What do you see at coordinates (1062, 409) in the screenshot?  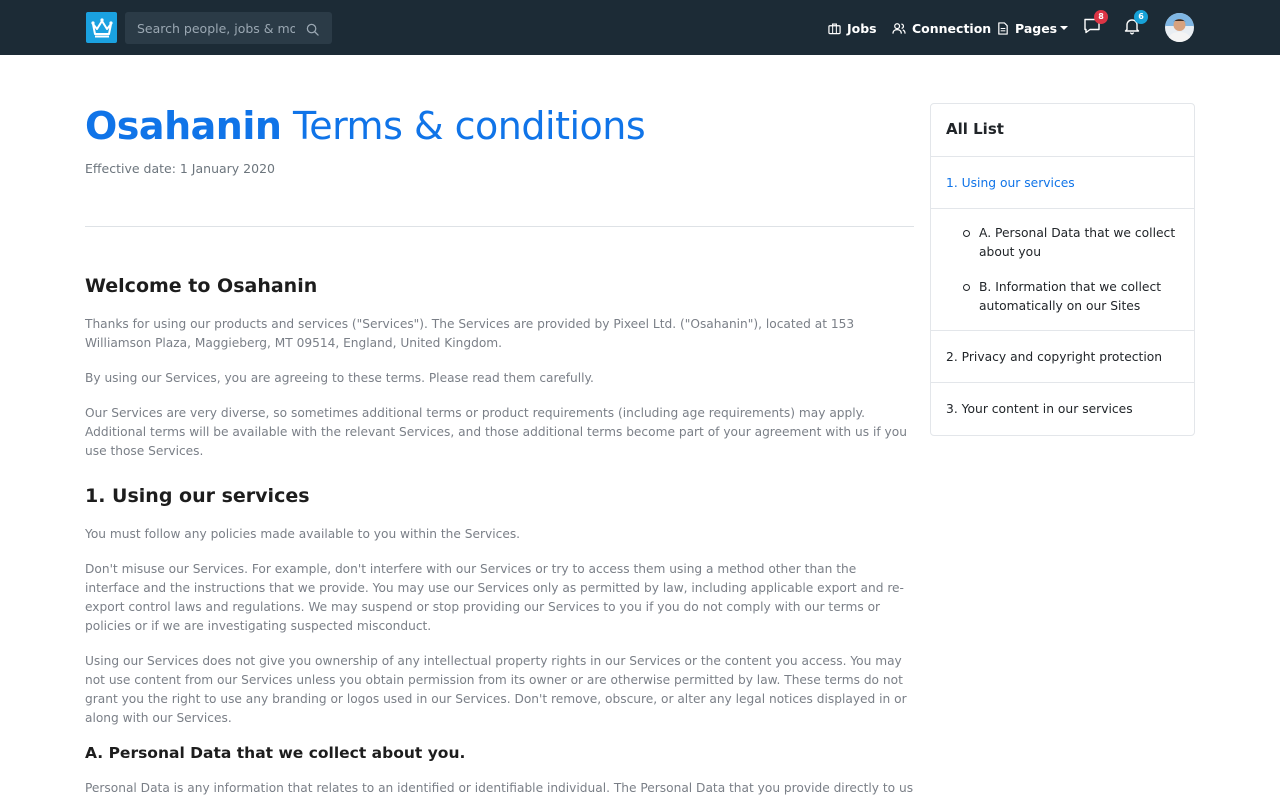 I see `sidebar-item-your-content: 3. Your content in our services` at bounding box center [1062, 409].